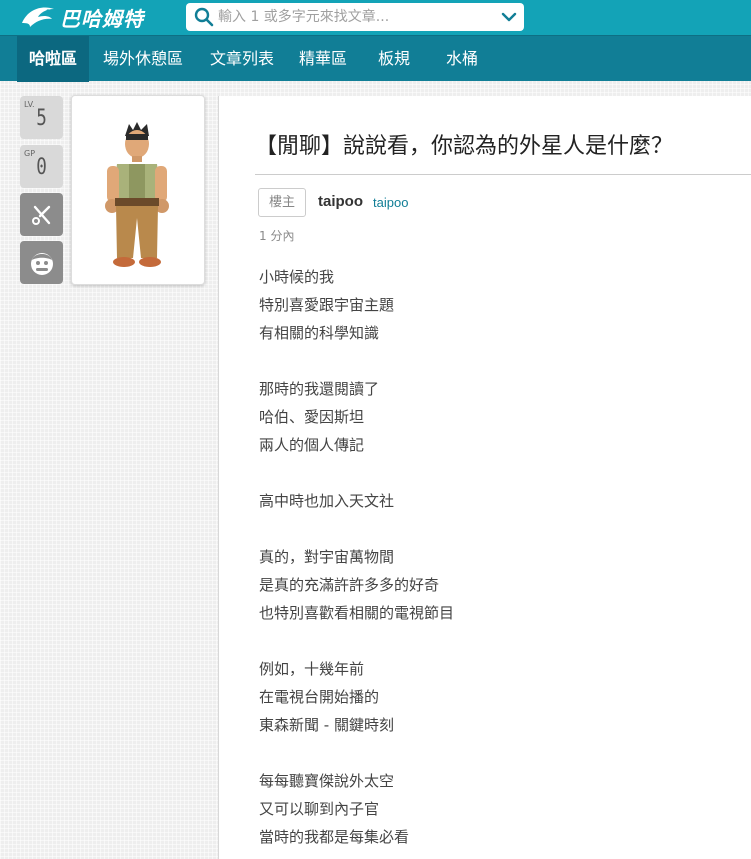 Image resolution: width=751 pixels, height=859 pixels. Describe the element at coordinates (327, 781) in the screenshot. I see `post-line: 每每聽寶傑說外太空` at that location.